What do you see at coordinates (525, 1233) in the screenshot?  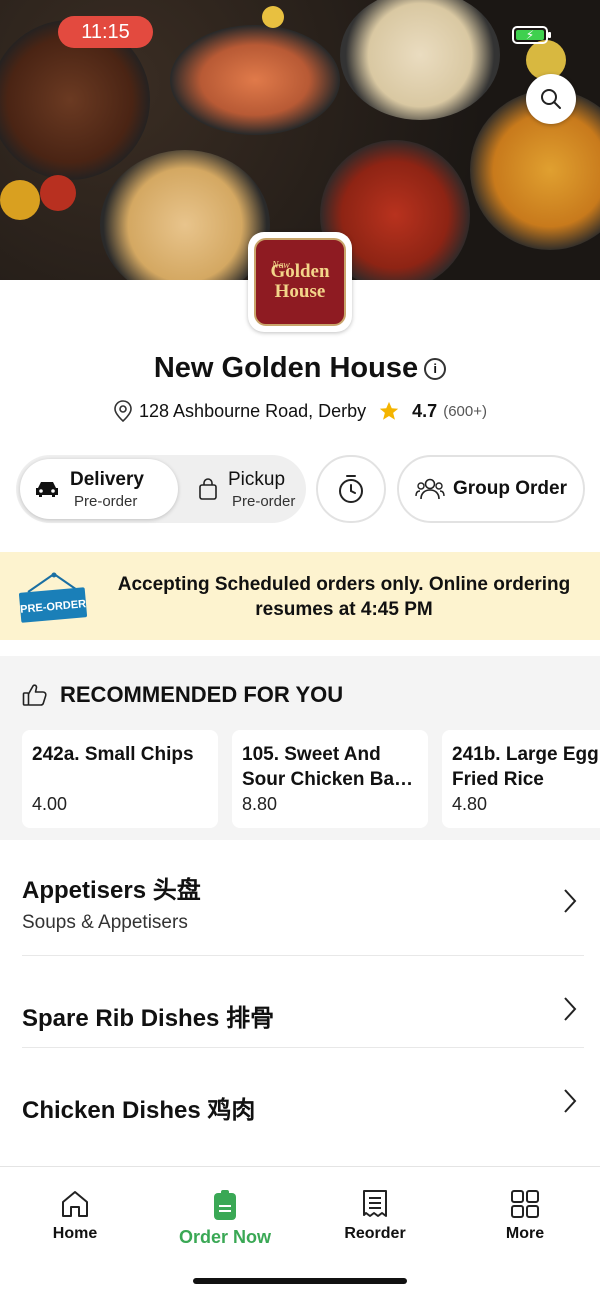 I see `tab-label: More` at bounding box center [525, 1233].